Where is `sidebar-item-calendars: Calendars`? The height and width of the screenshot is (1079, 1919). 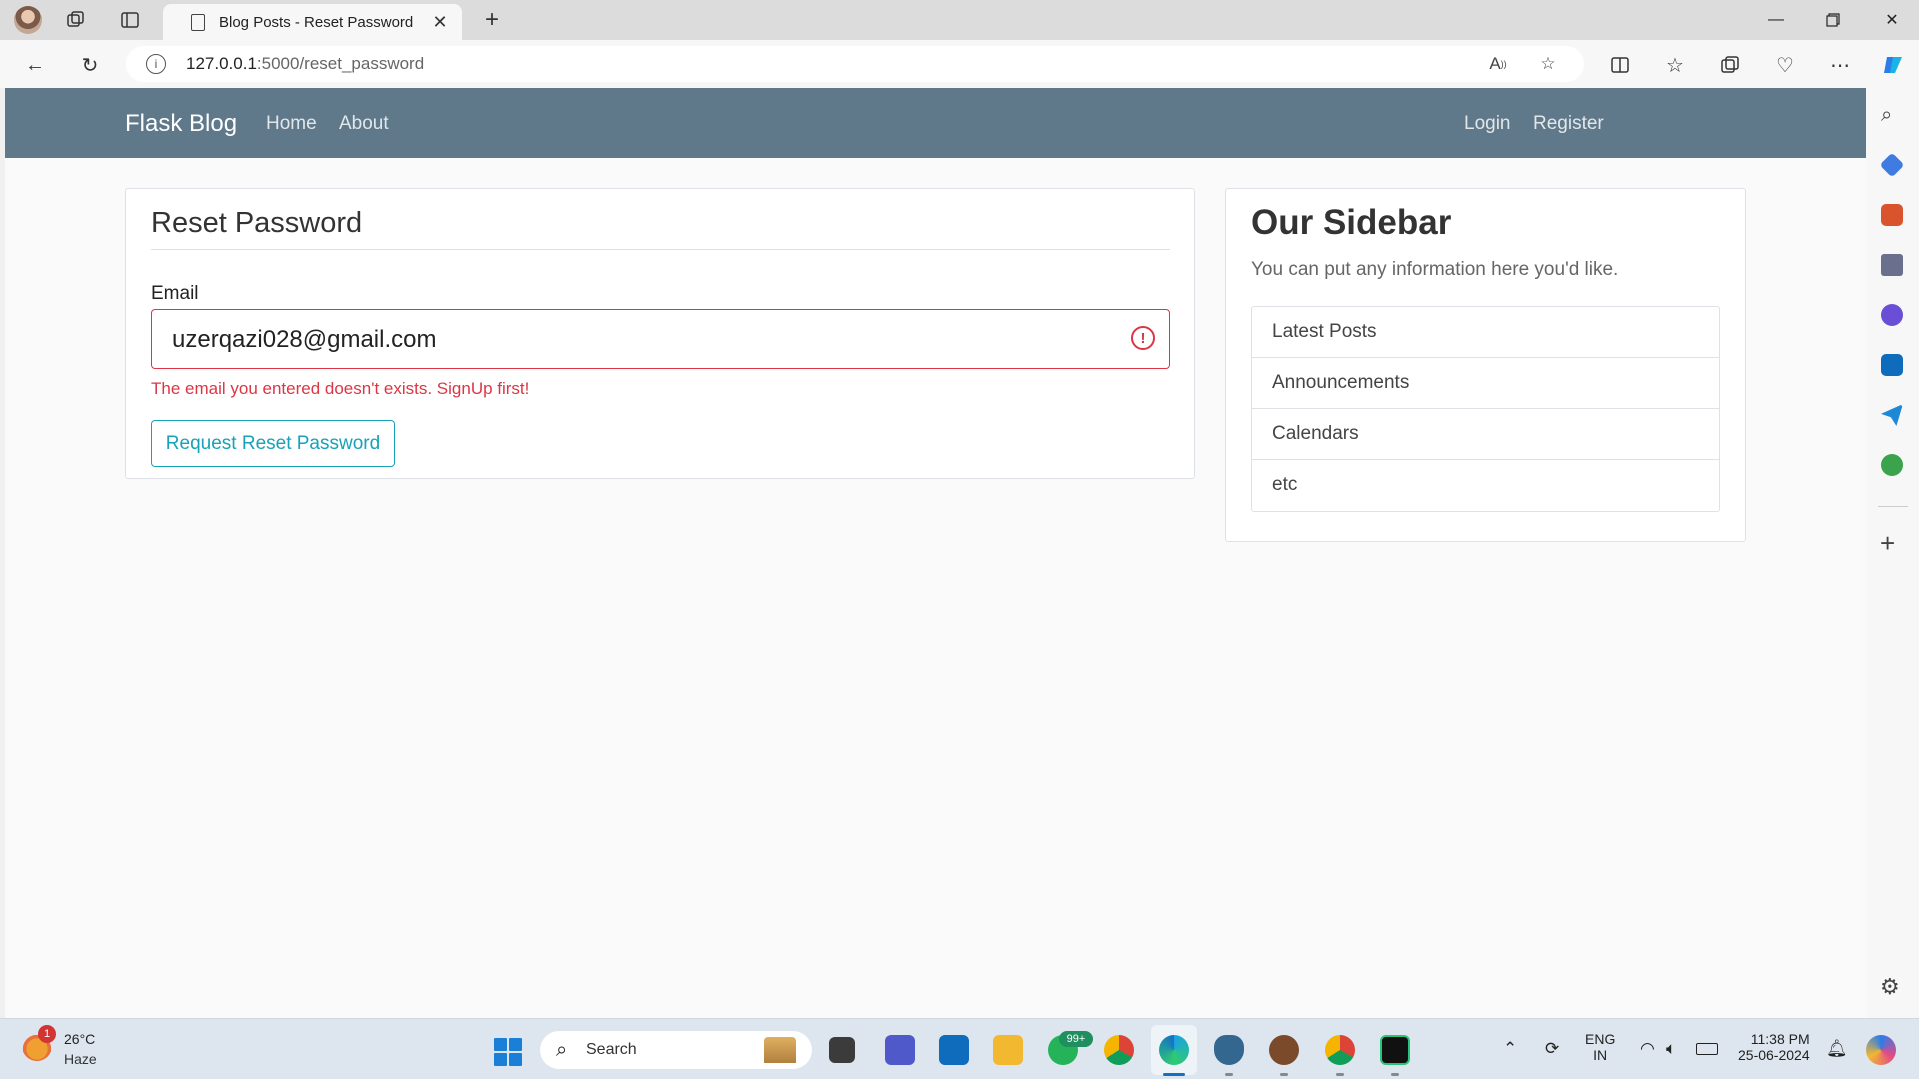
sidebar-item-calendars: Calendars is located at coordinates (1485, 434).